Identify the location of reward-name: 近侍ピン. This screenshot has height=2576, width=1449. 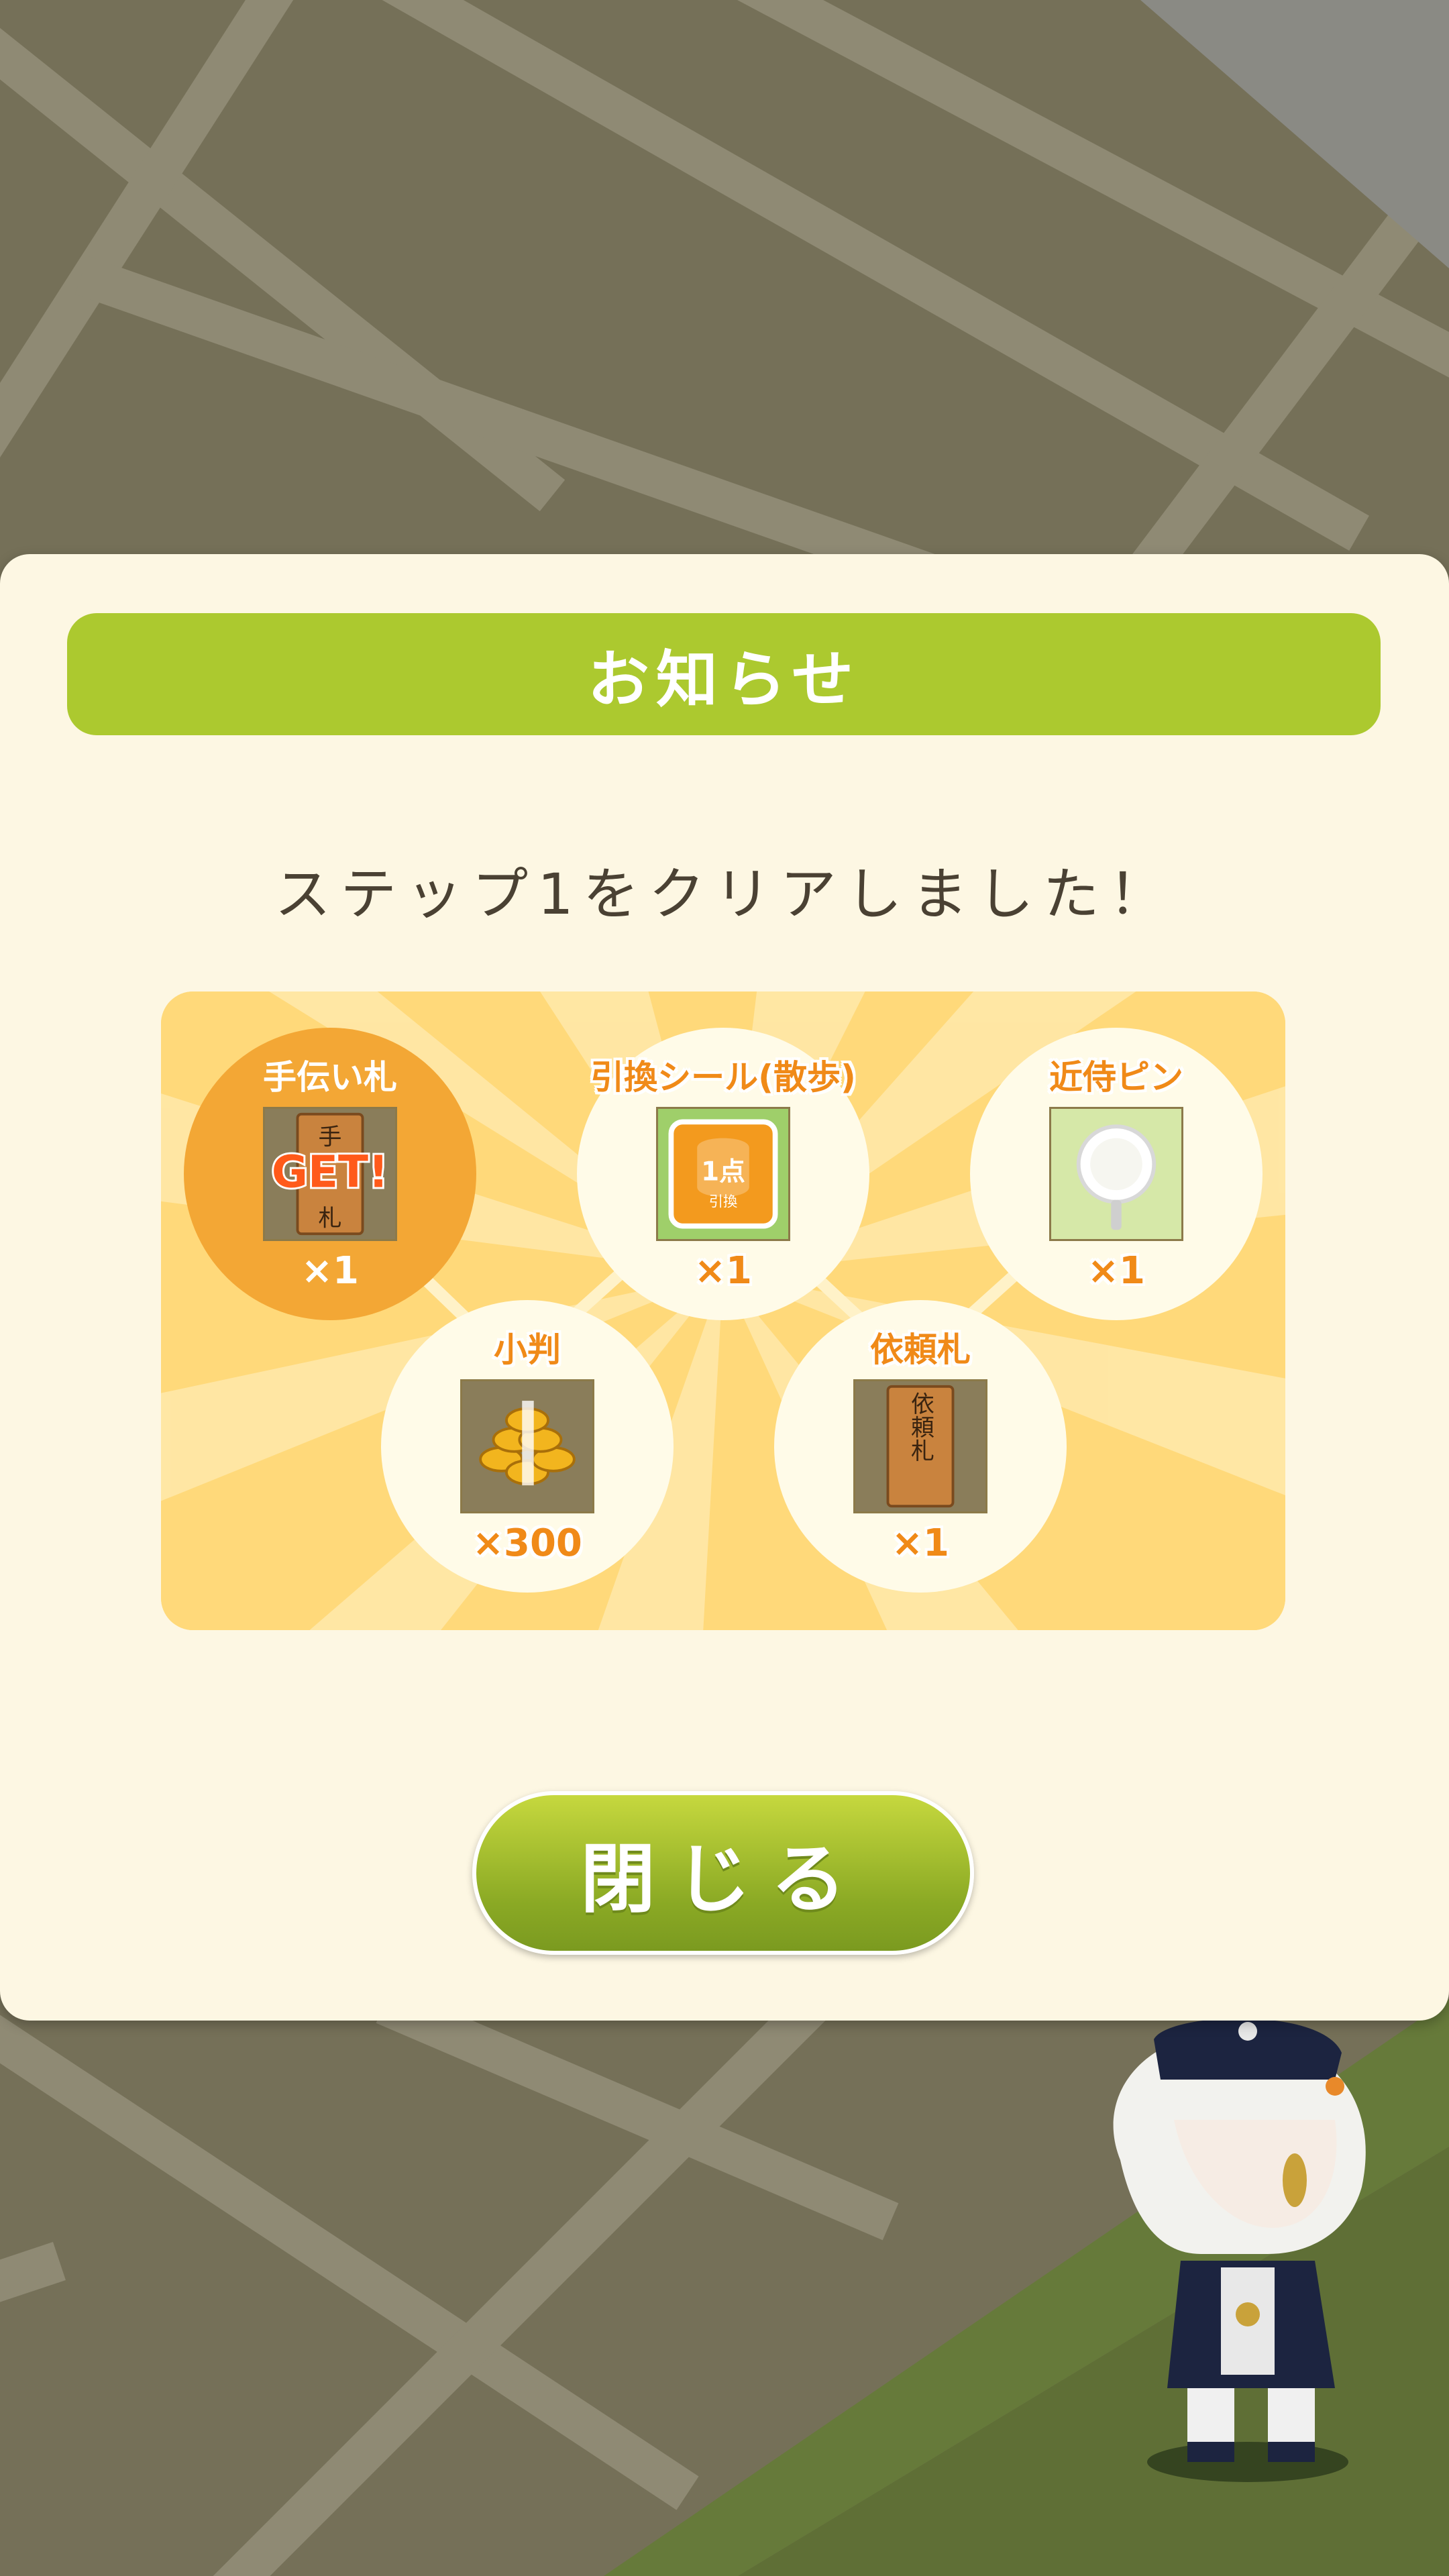
(1116, 1077).